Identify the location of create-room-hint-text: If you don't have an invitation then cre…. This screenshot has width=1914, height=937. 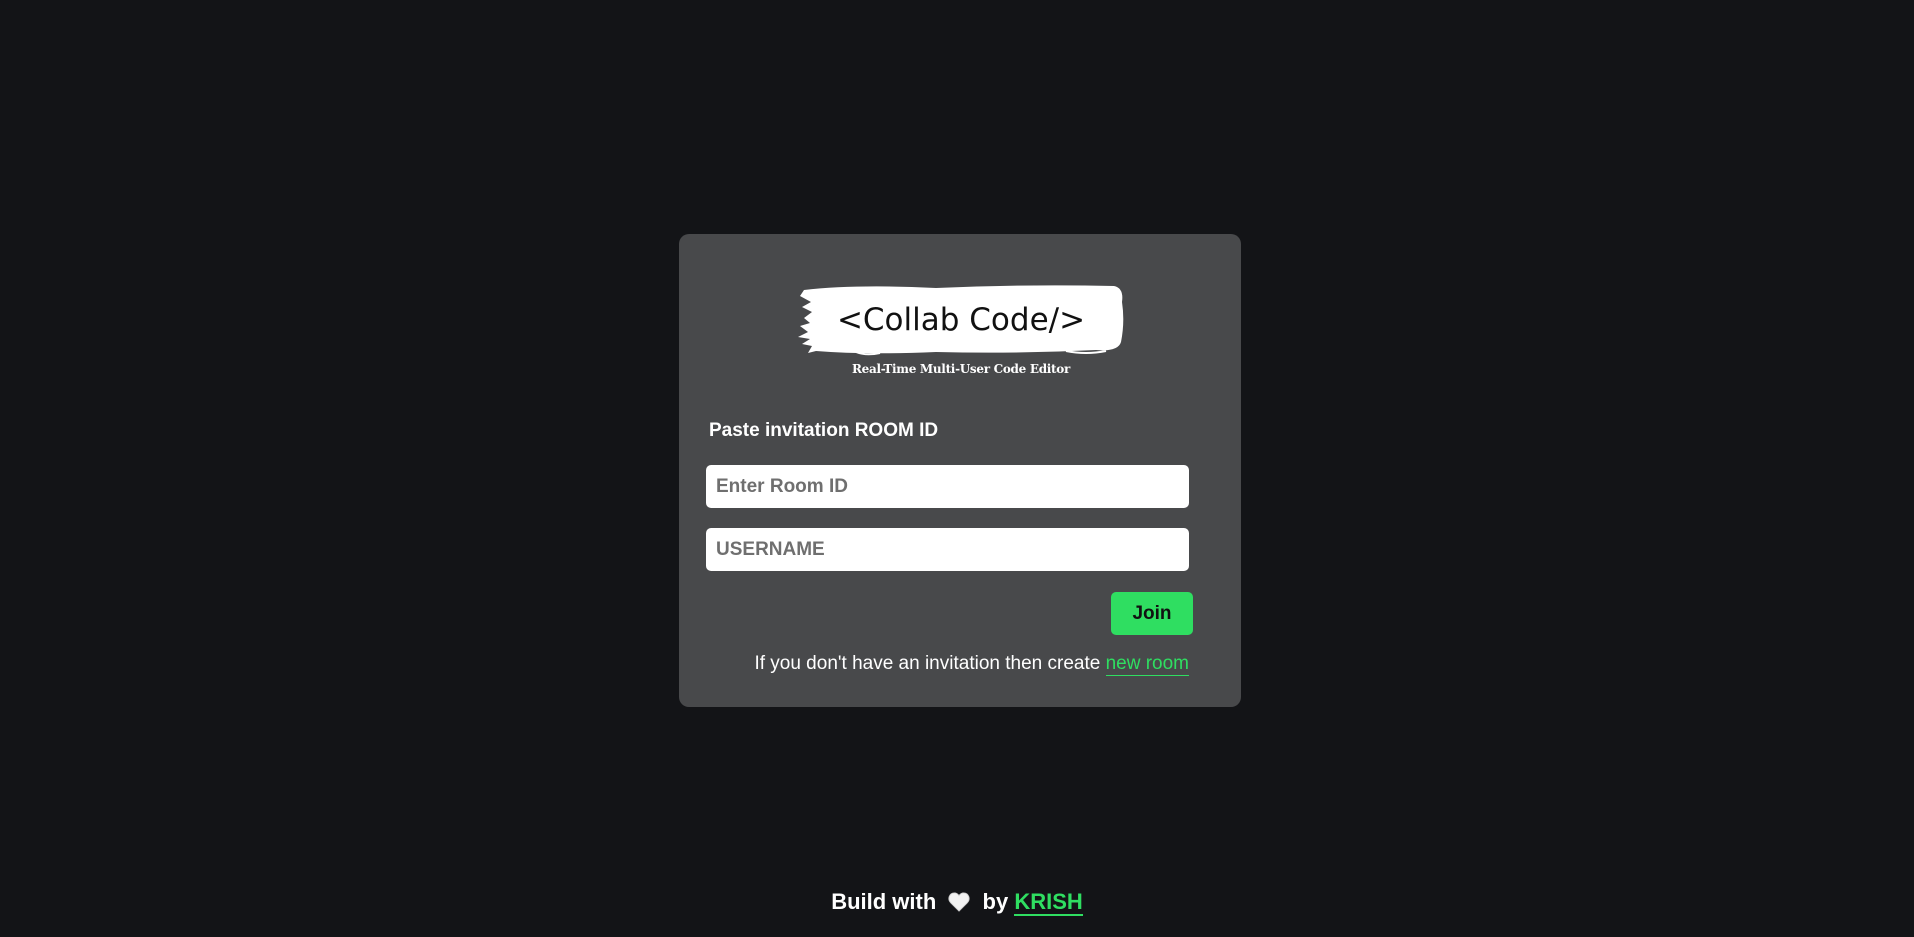
(930, 663).